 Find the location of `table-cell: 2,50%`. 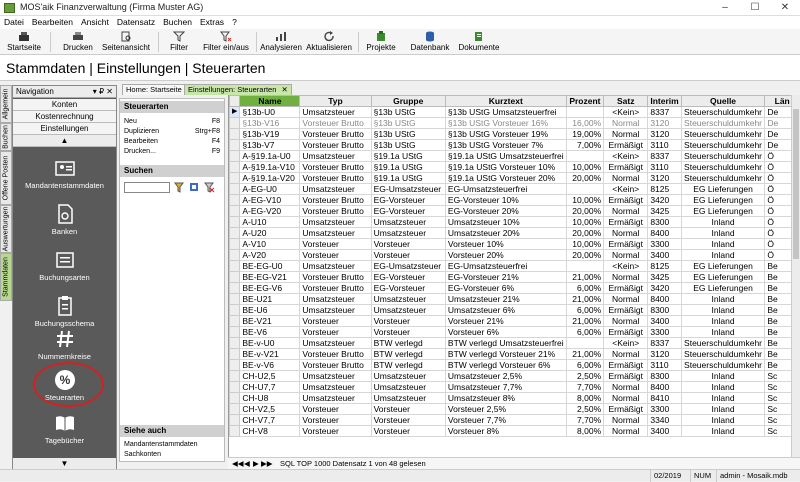

table-cell: 2,50% is located at coordinates (585, 376).